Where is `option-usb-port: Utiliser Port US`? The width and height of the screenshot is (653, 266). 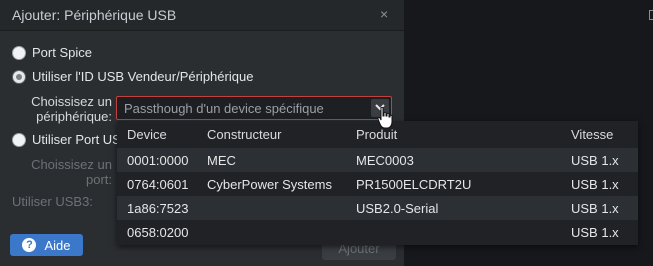 option-usb-port: Utiliser Port US is located at coordinates (66, 139).